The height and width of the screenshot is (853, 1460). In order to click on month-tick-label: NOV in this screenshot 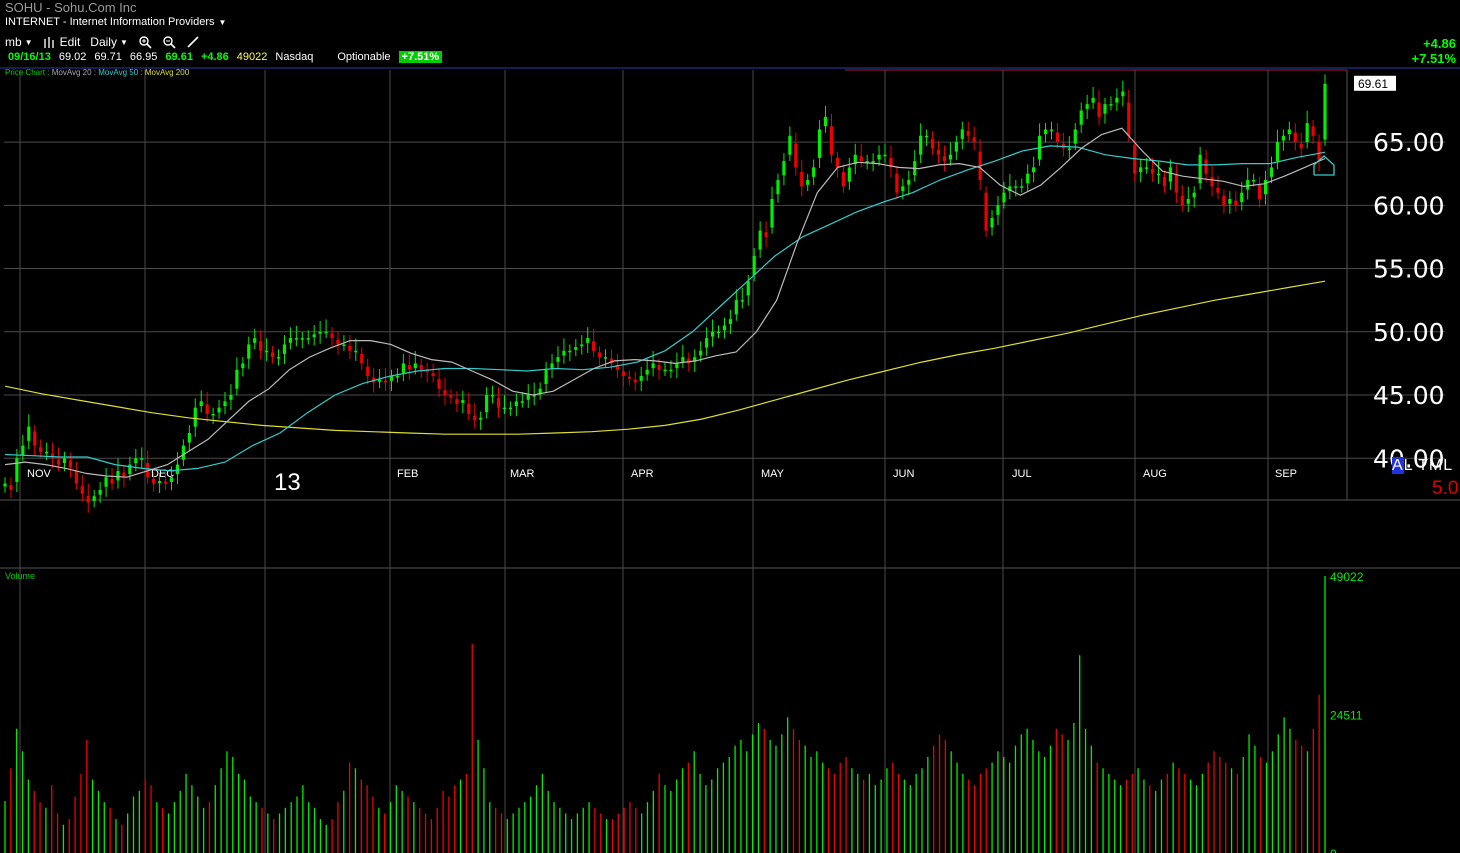, I will do `click(39, 474)`.